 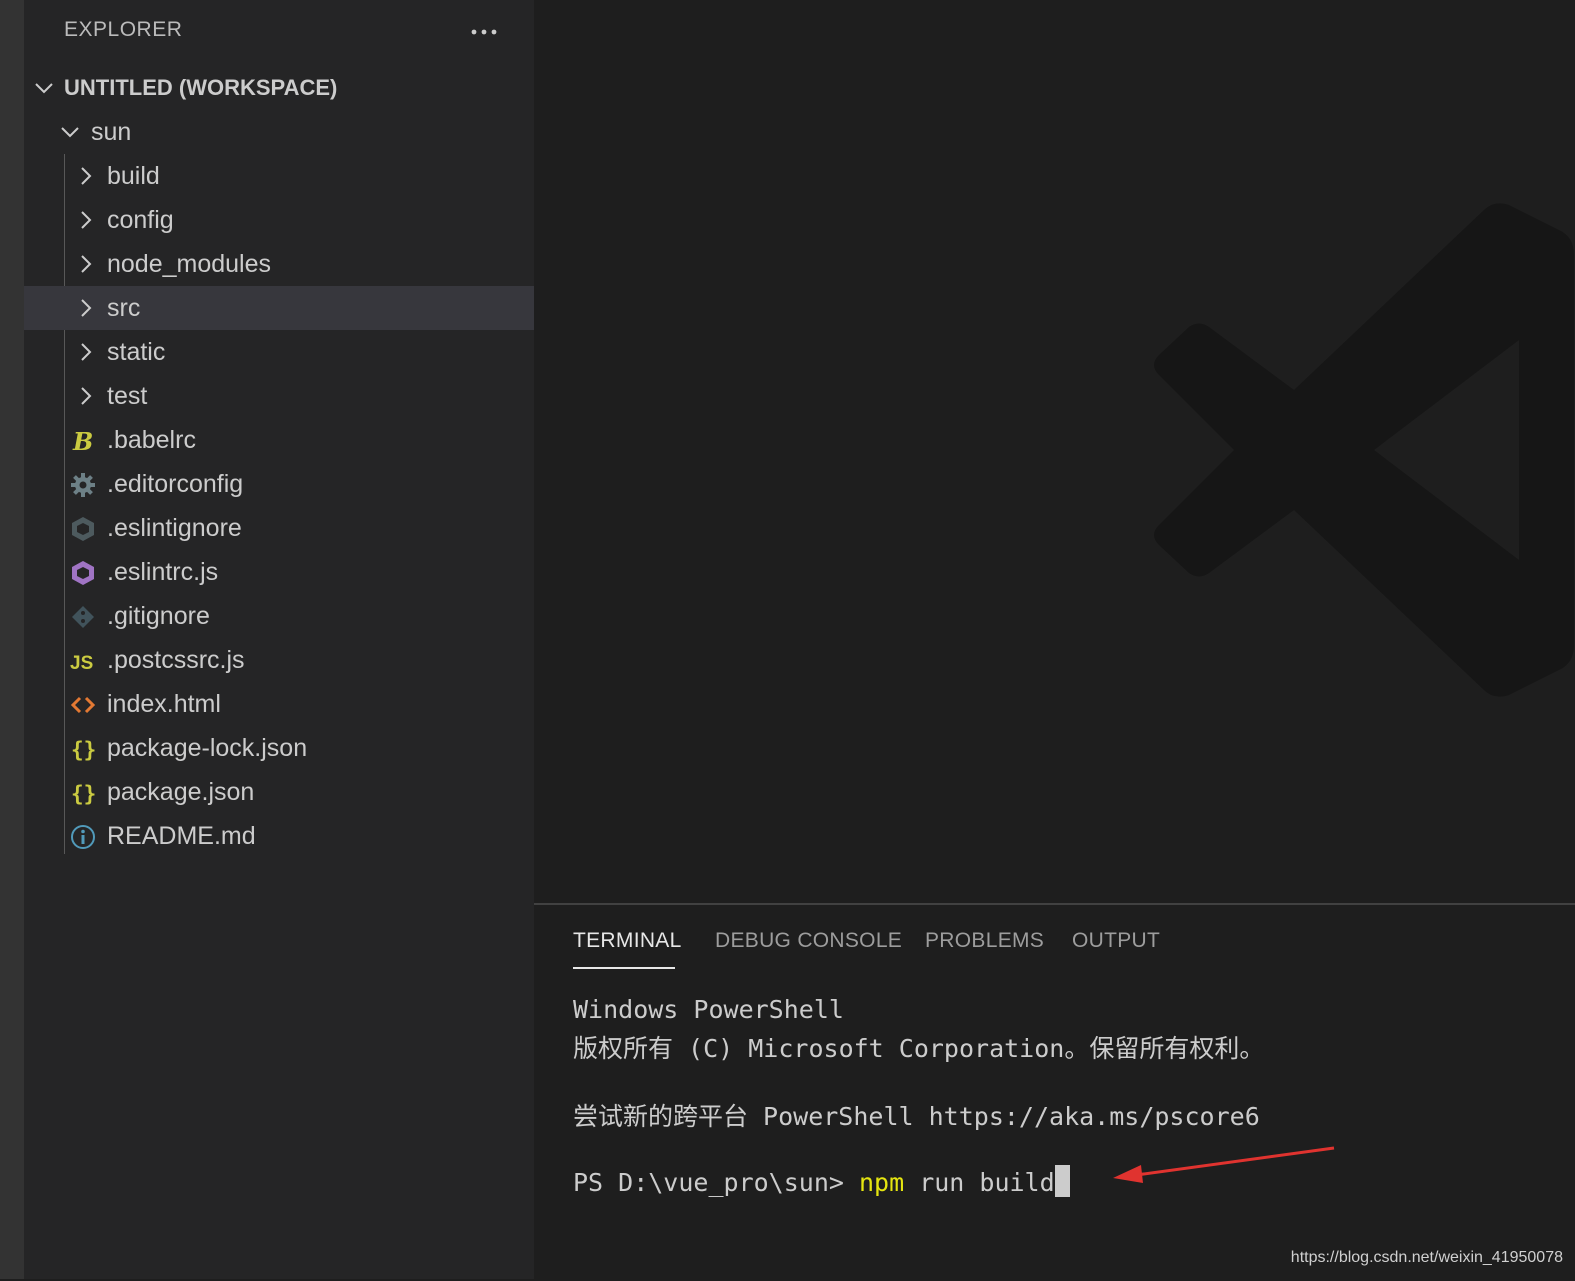 What do you see at coordinates (127, 396) in the screenshot?
I see `tree-item-label: test` at bounding box center [127, 396].